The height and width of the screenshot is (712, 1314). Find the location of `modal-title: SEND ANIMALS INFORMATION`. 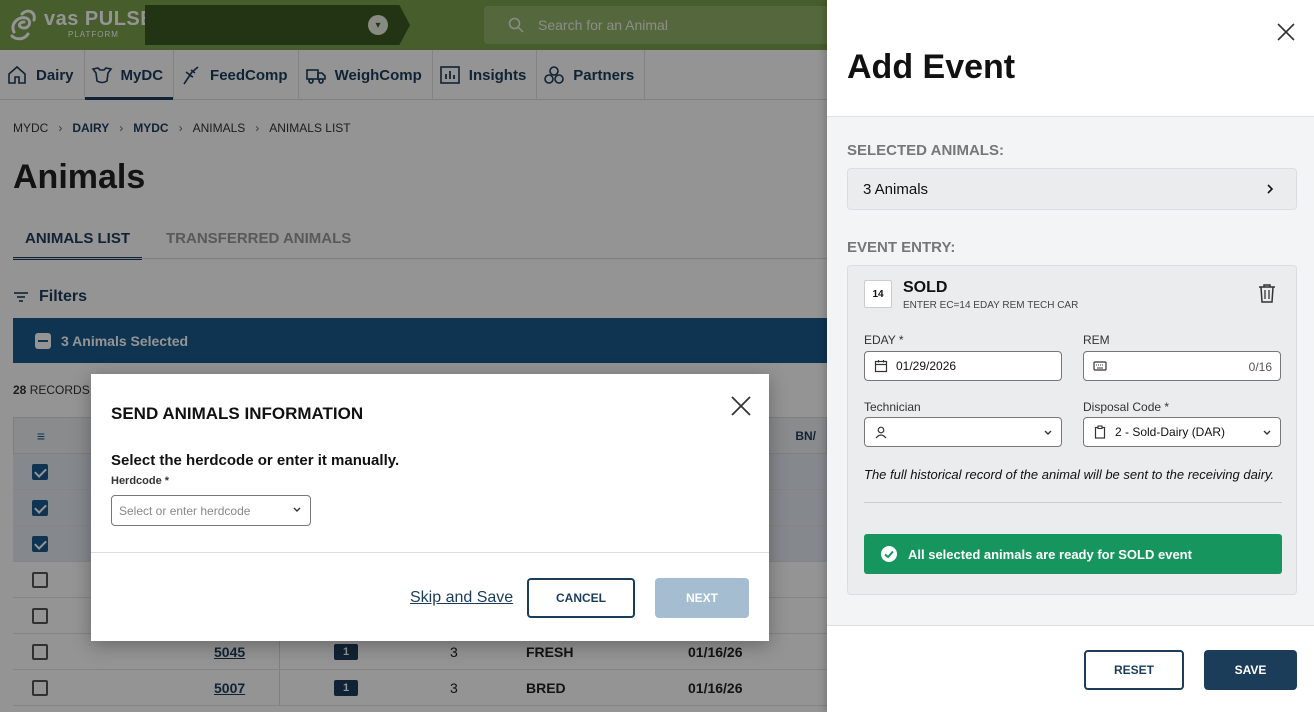

modal-title: SEND ANIMALS INFORMATION is located at coordinates (237, 413).